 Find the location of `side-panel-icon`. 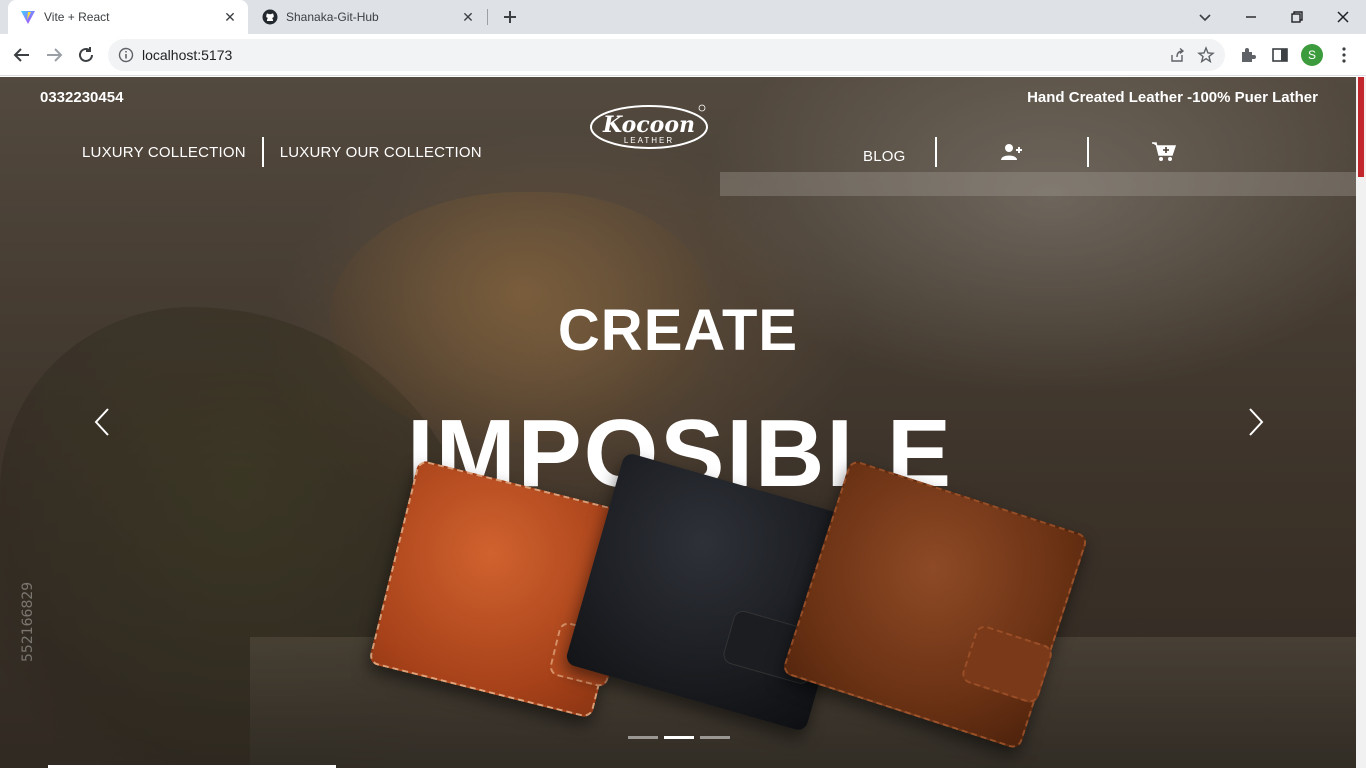

side-panel-icon is located at coordinates (1280, 55).